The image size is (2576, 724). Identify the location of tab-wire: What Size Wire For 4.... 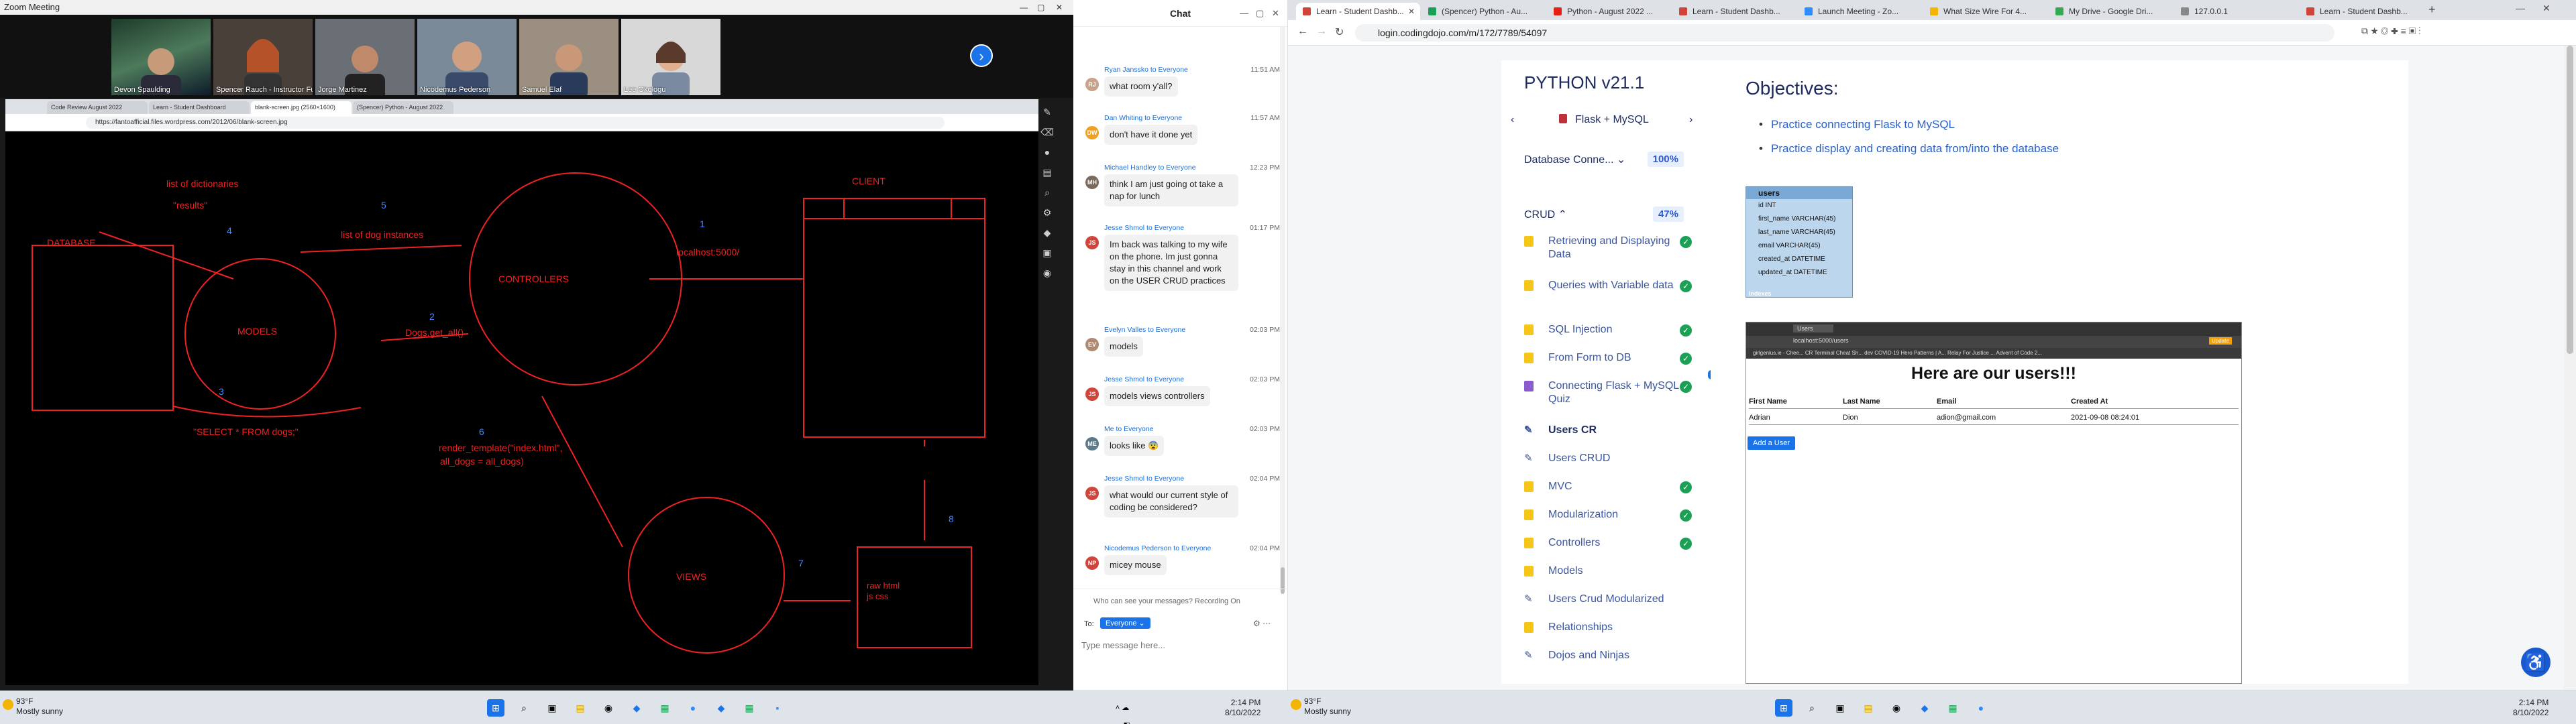
(1985, 11).